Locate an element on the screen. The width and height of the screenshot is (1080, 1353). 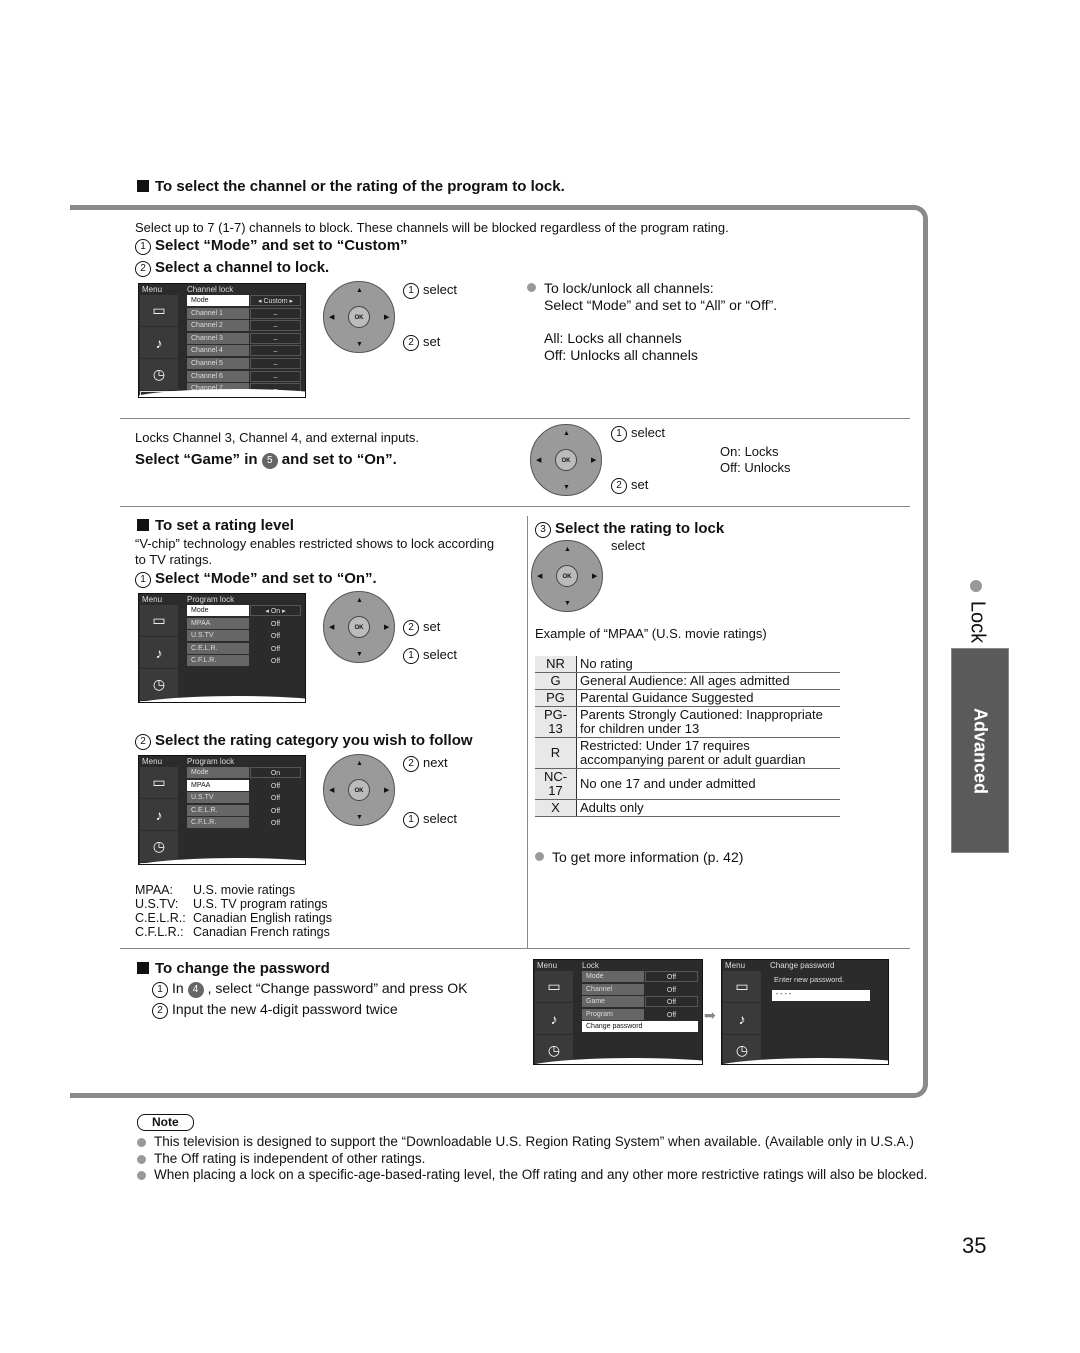
menu-row-game: Game Off is located at coordinates (640, 1002).